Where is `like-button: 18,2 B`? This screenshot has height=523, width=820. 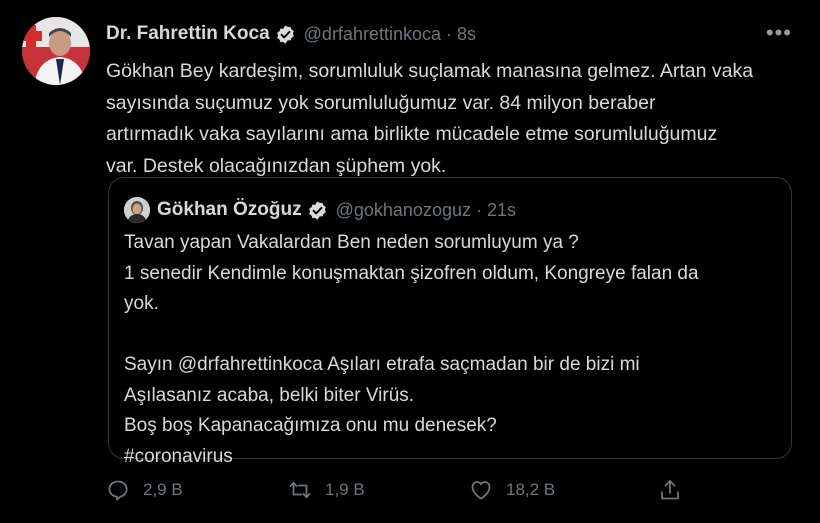 like-button: 18,2 B is located at coordinates (512, 490).